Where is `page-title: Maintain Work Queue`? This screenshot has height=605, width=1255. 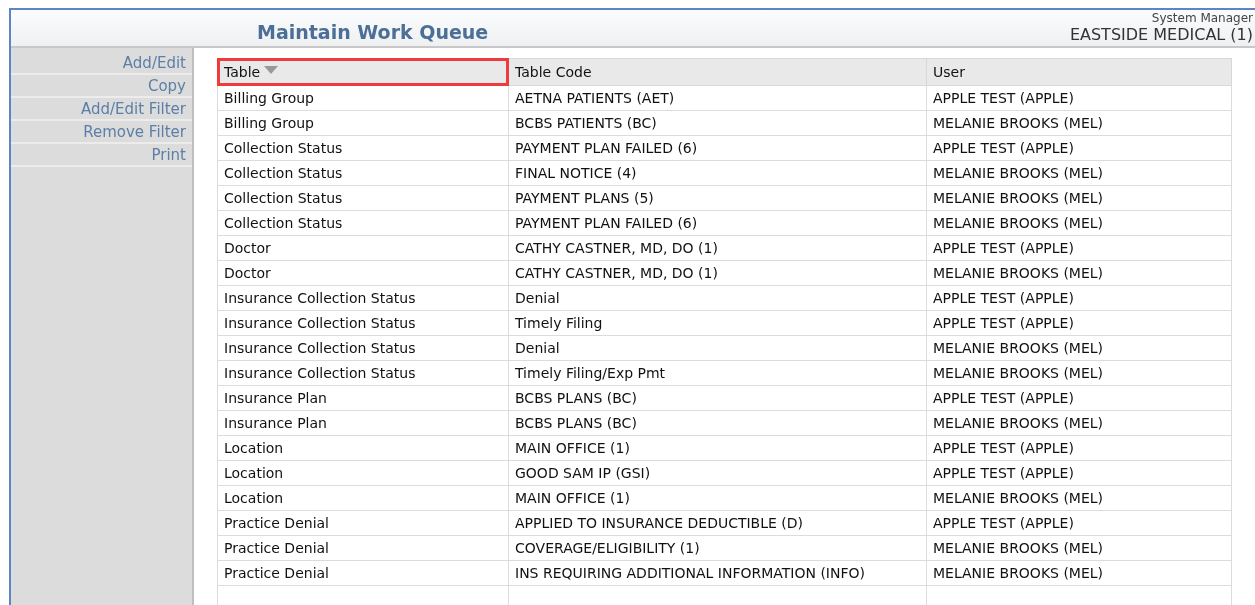
page-title: Maintain Work Queue is located at coordinates (373, 33).